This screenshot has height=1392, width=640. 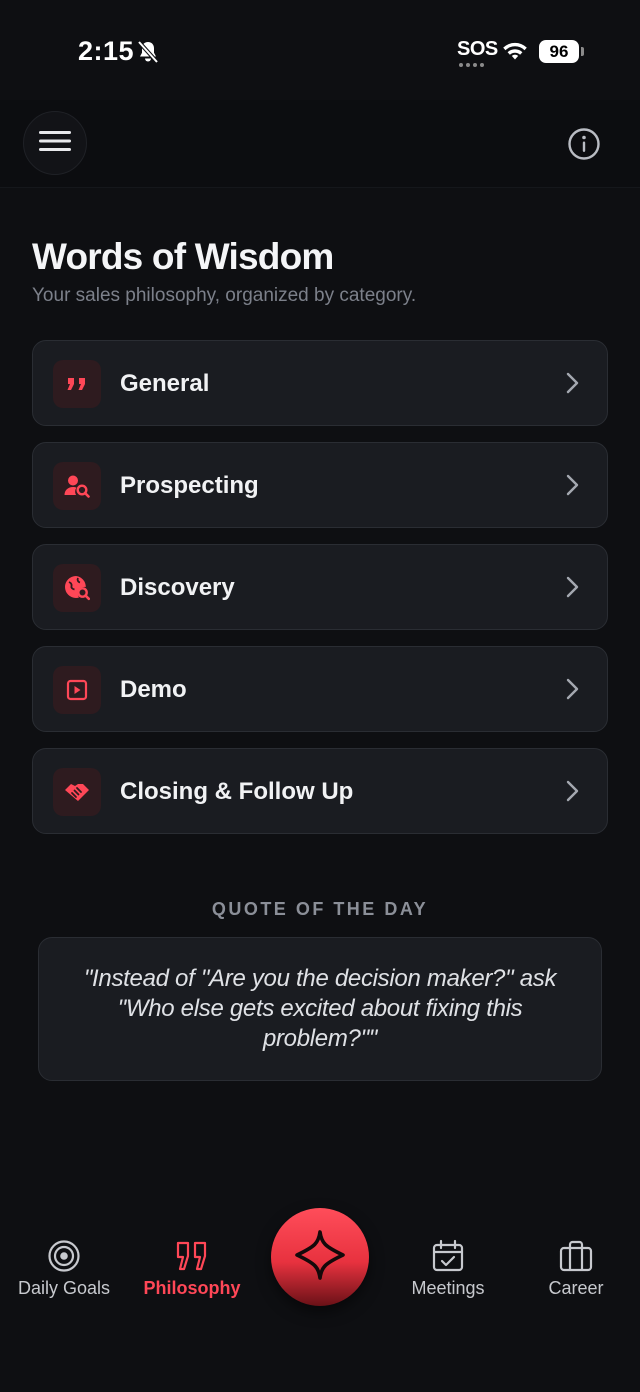 What do you see at coordinates (582, 51) in the screenshot?
I see `battery-tip` at bounding box center [582, 51].